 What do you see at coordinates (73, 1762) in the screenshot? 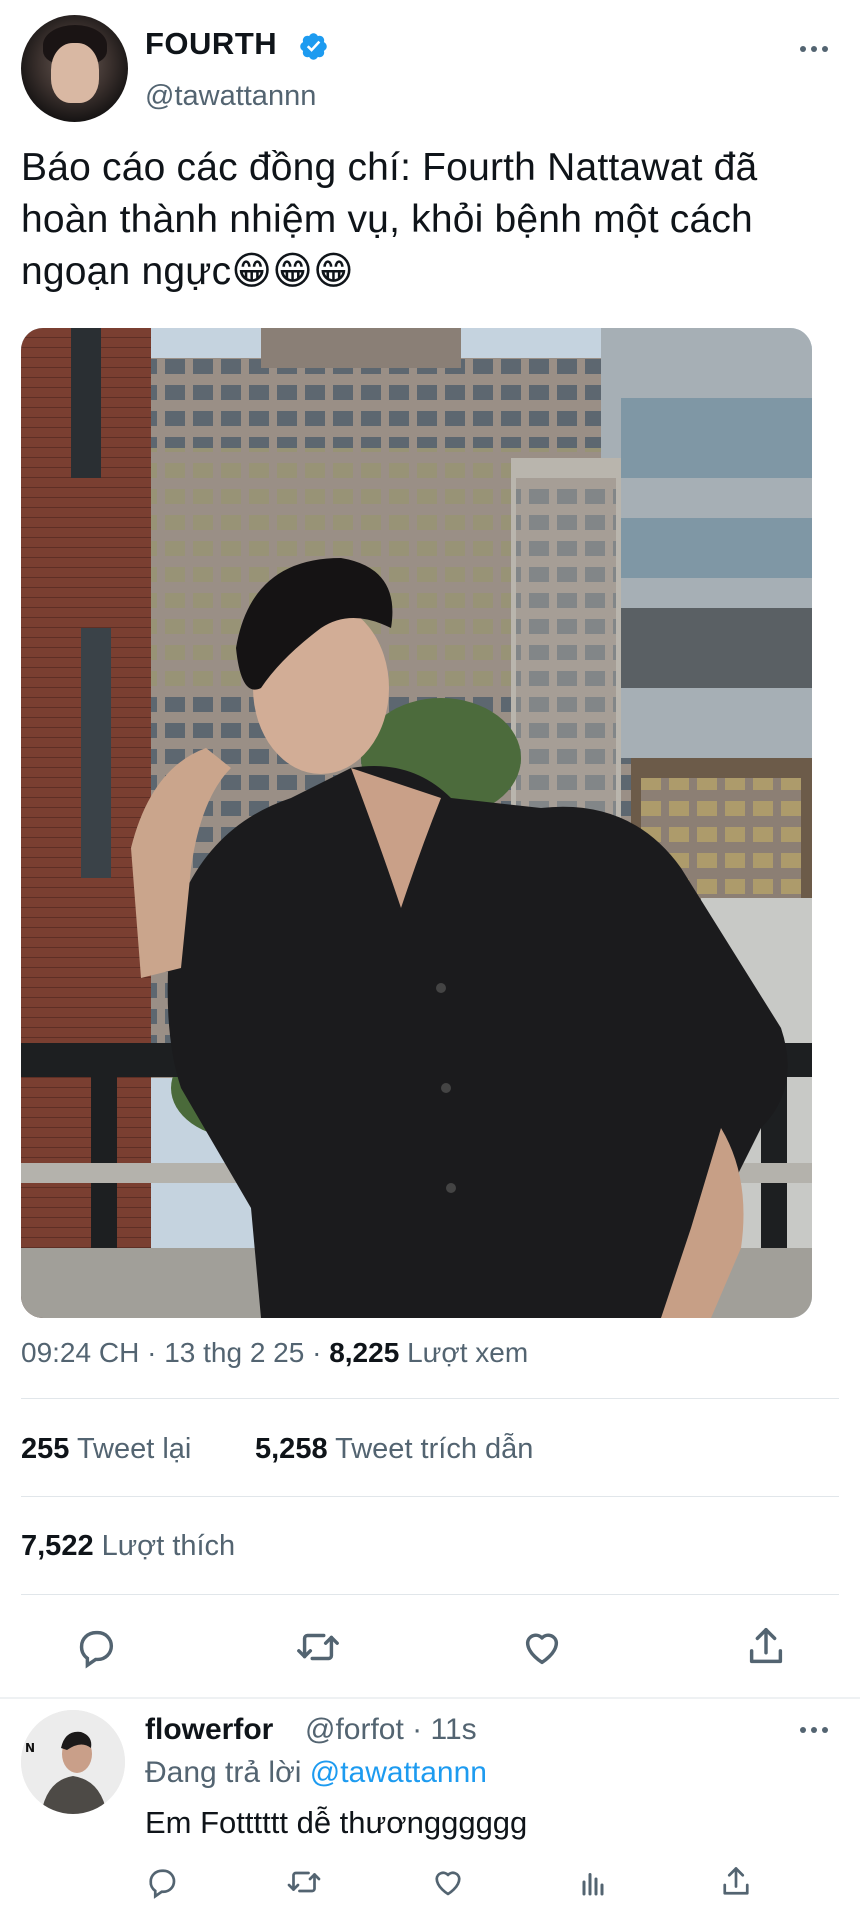
I see `reply-avatar: N` at bounding box center [73, 1762].